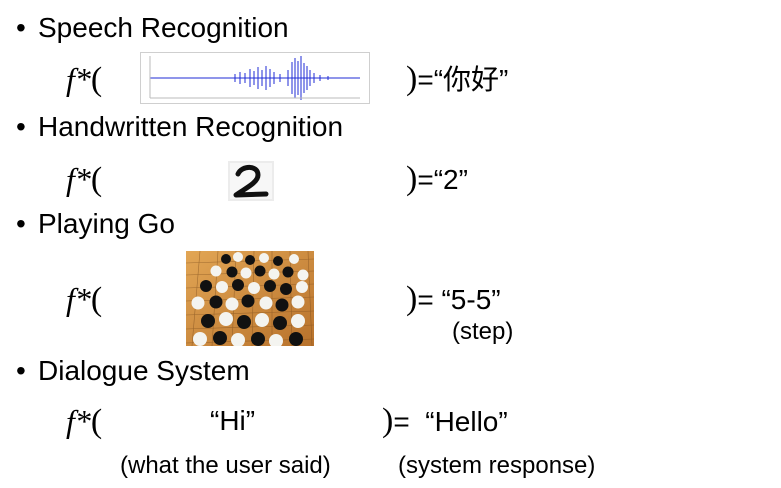 The height and width of the screenshot is (488, 781). Describe the element at coordinates (251, 181) in the screenshot. I see `handwritten-digit-image` at that location.